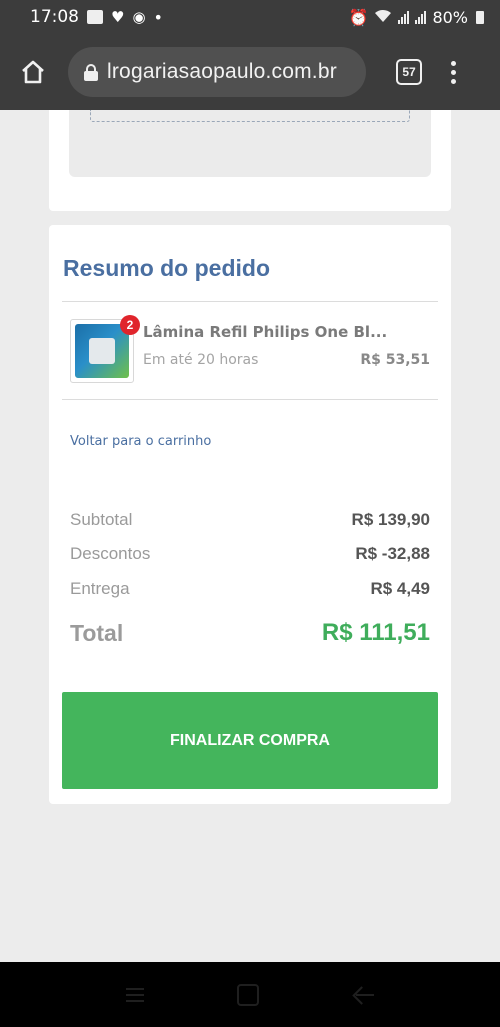 This screenshot has width=500, height=1027. What do you see at coordinates (95, 17) in the screenshot?
I see `gallery-notification-icon` at bounding box center [95, 17].